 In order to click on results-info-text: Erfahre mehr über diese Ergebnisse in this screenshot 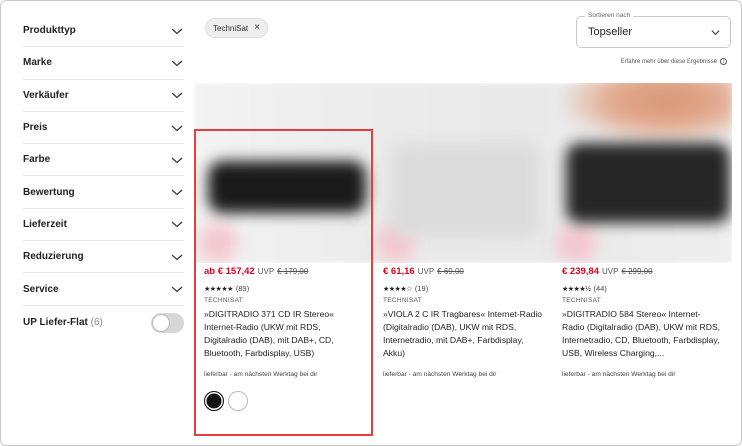, I will do `click(668, 61)`.